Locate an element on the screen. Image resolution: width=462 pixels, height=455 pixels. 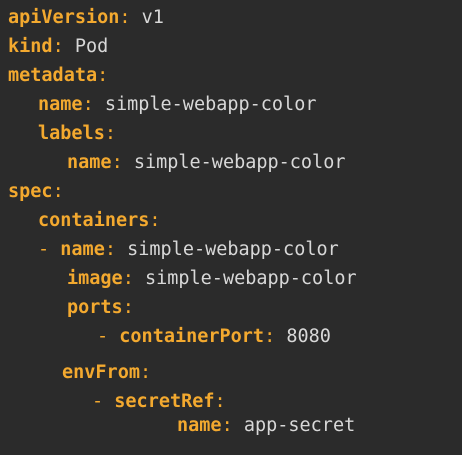
yaml-line-apiversion: apiVersion: v1 is located at coordinates (86, 18).